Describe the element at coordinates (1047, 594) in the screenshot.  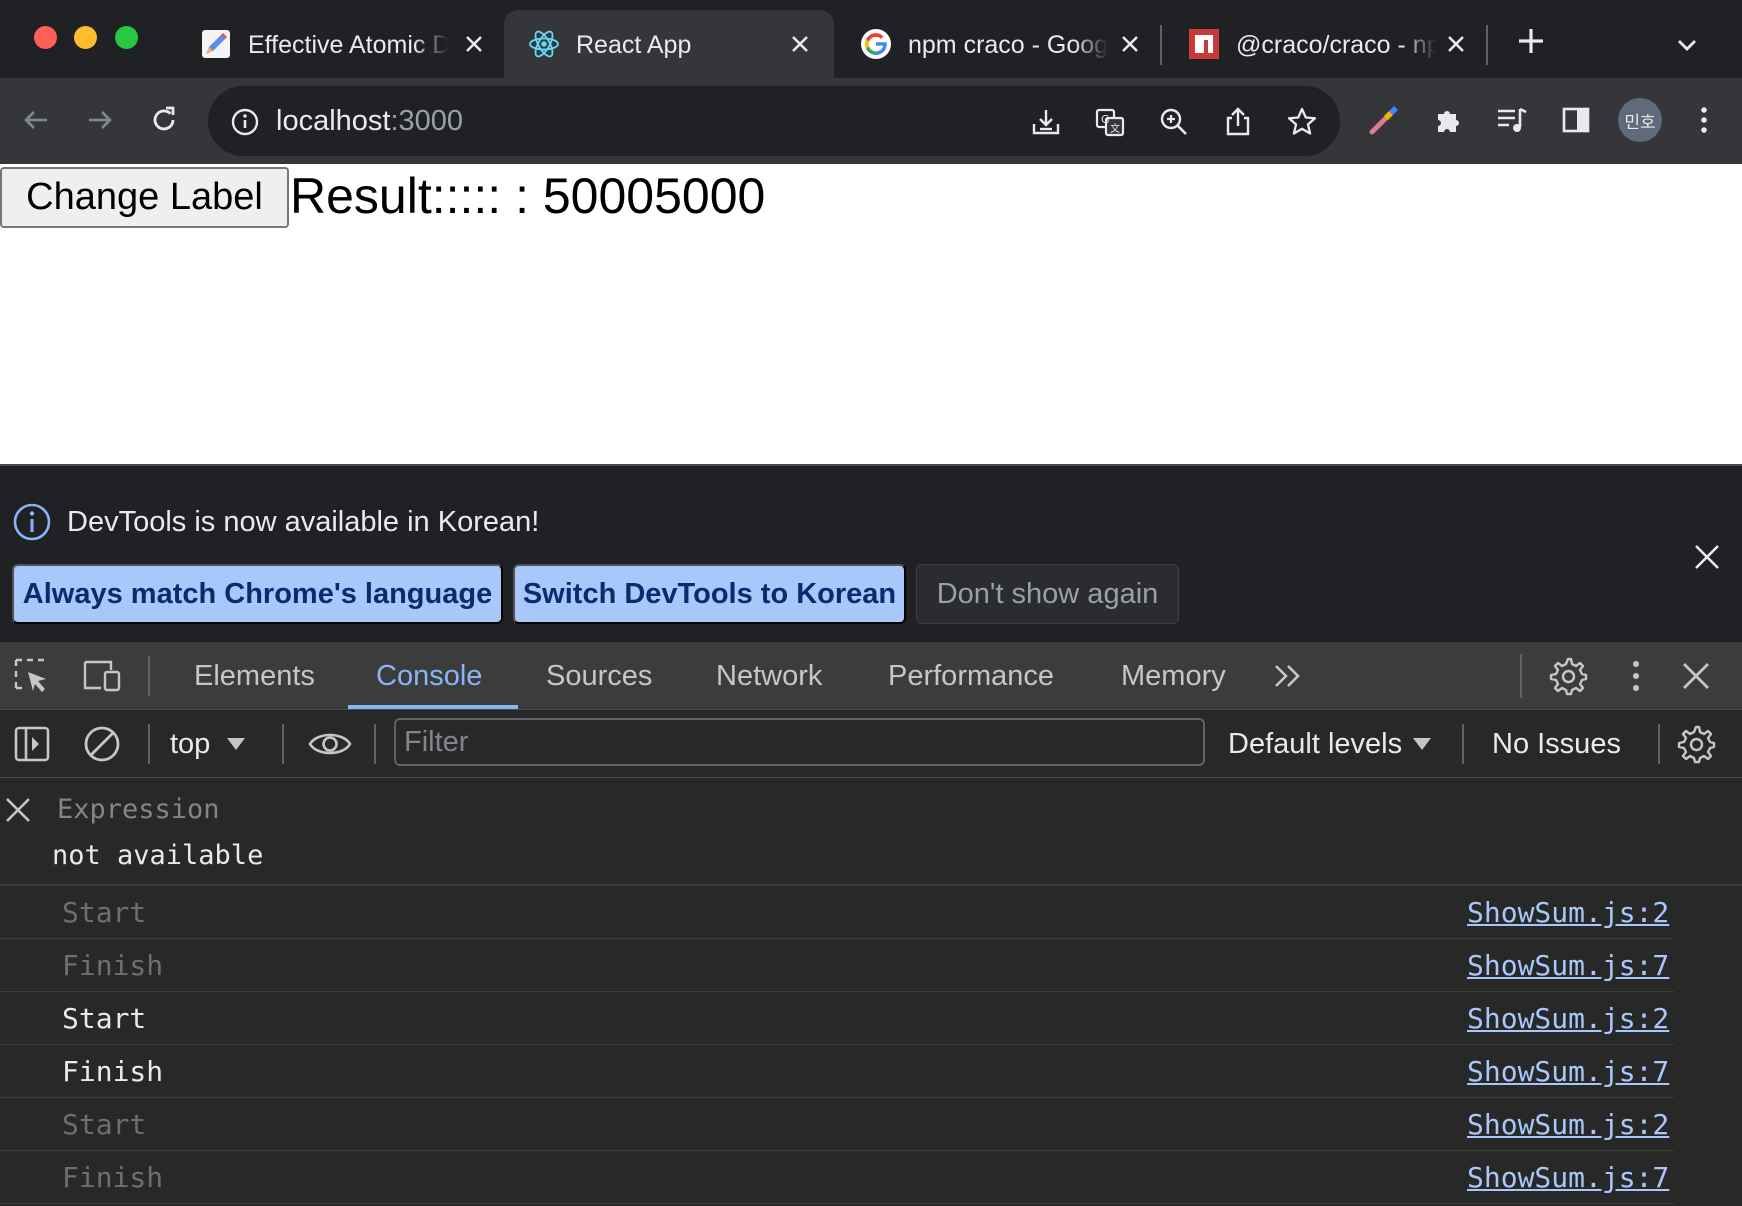
I see `dont-show-again-button: Don't show again` at that location.